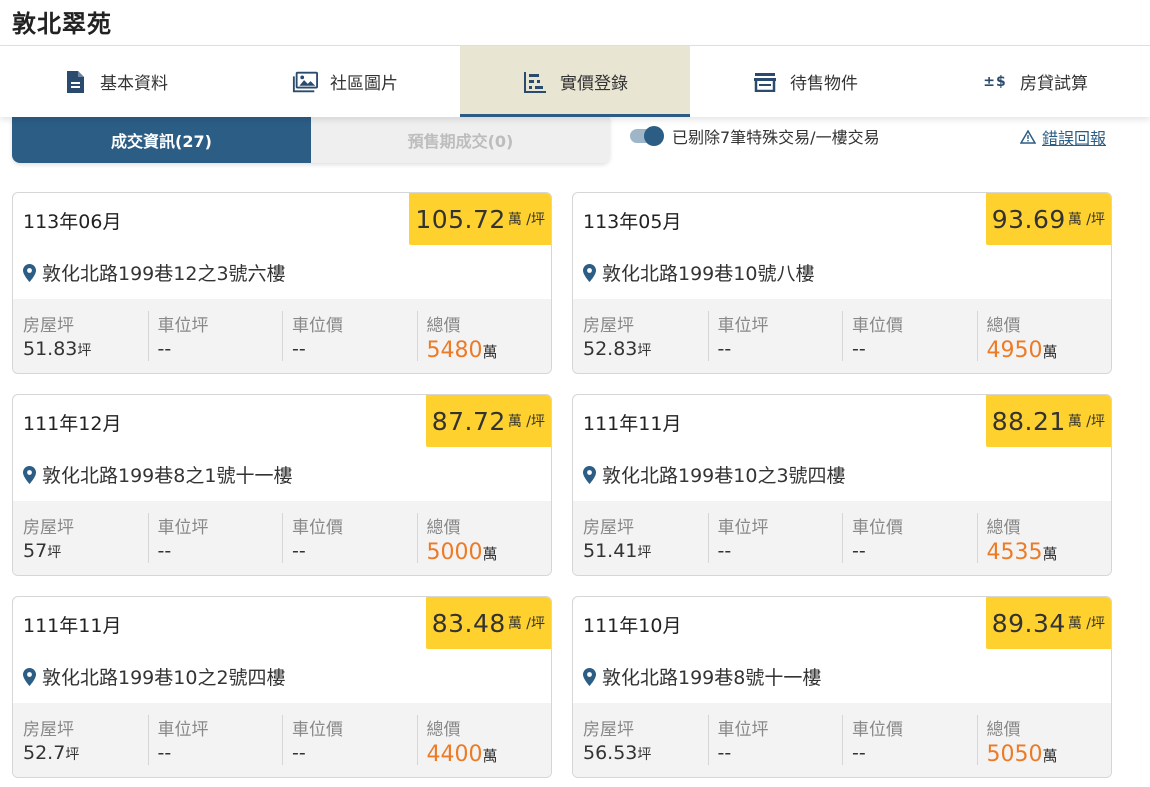 This screenshot has height=787, width=1150. Describe the element at coordinates (62, 24) in the screenshot. I see `page-title: 敦北翠苑` at that location.